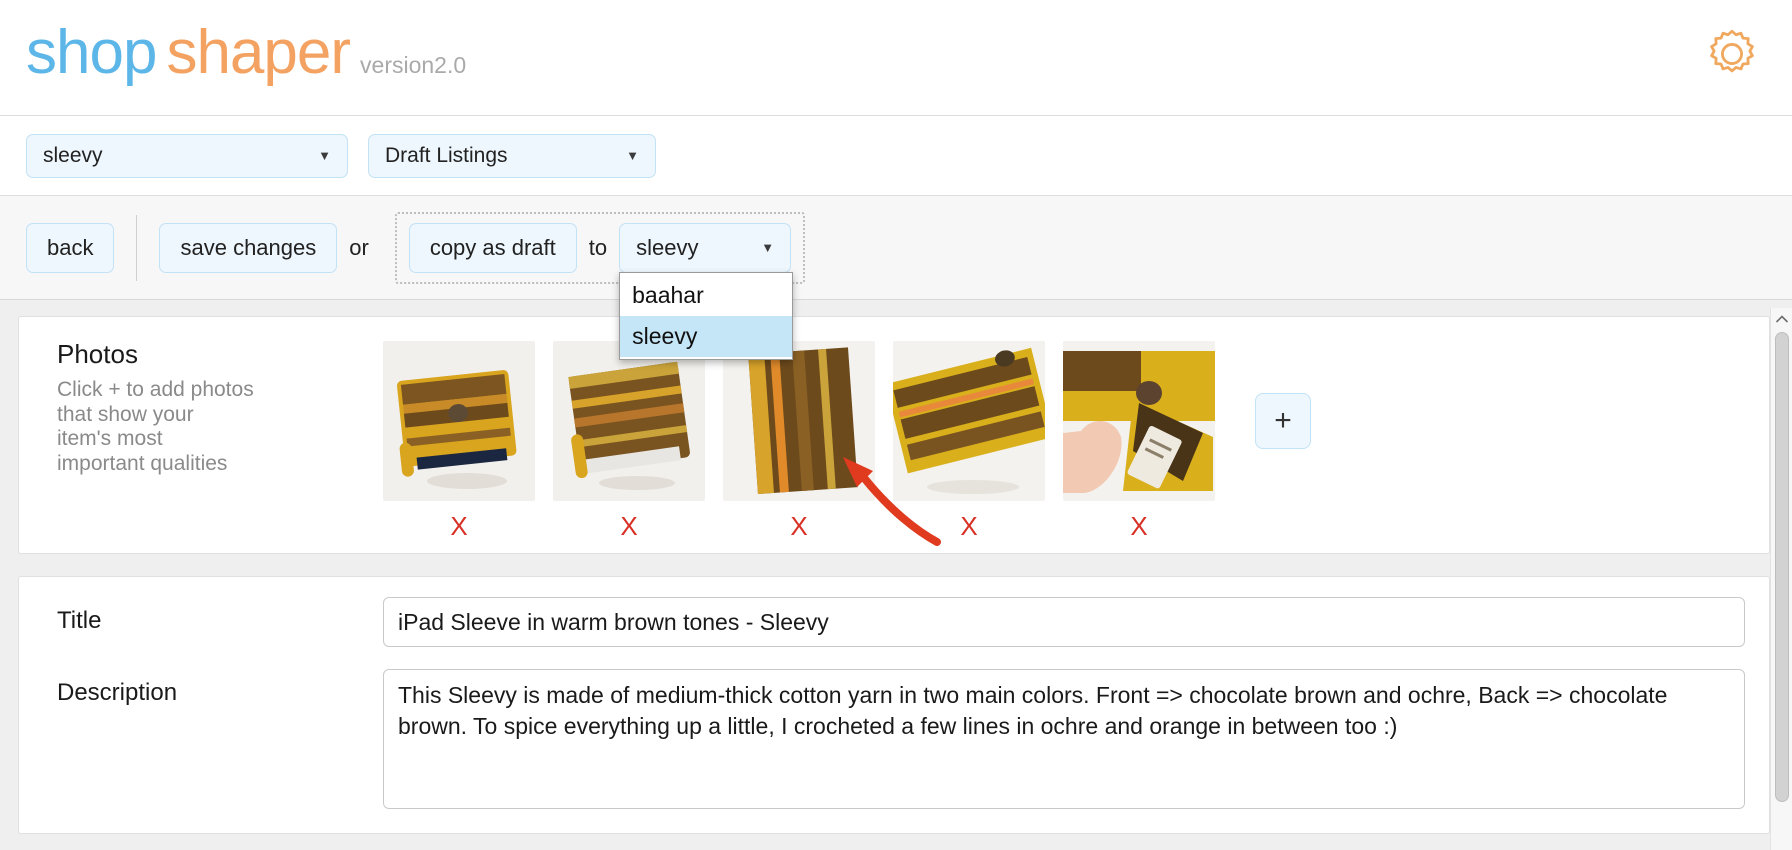 Image resolution: width=1792 pixels, height=850 pixels. What do you see at coordinates (1732, 57) in the screenshot?
I see `gear-icon` at bounding box center [1732, 57].